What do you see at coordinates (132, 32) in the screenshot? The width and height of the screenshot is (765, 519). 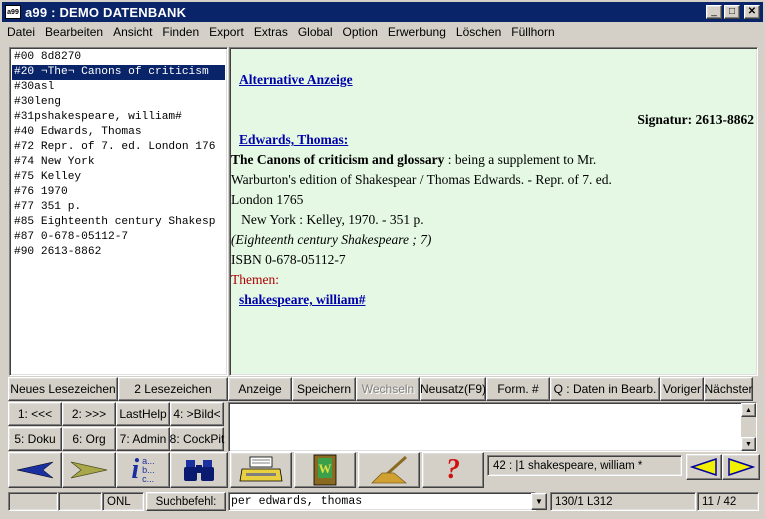 I see `menu-ansicht: Ansicht` at bounding box center [132, 32].